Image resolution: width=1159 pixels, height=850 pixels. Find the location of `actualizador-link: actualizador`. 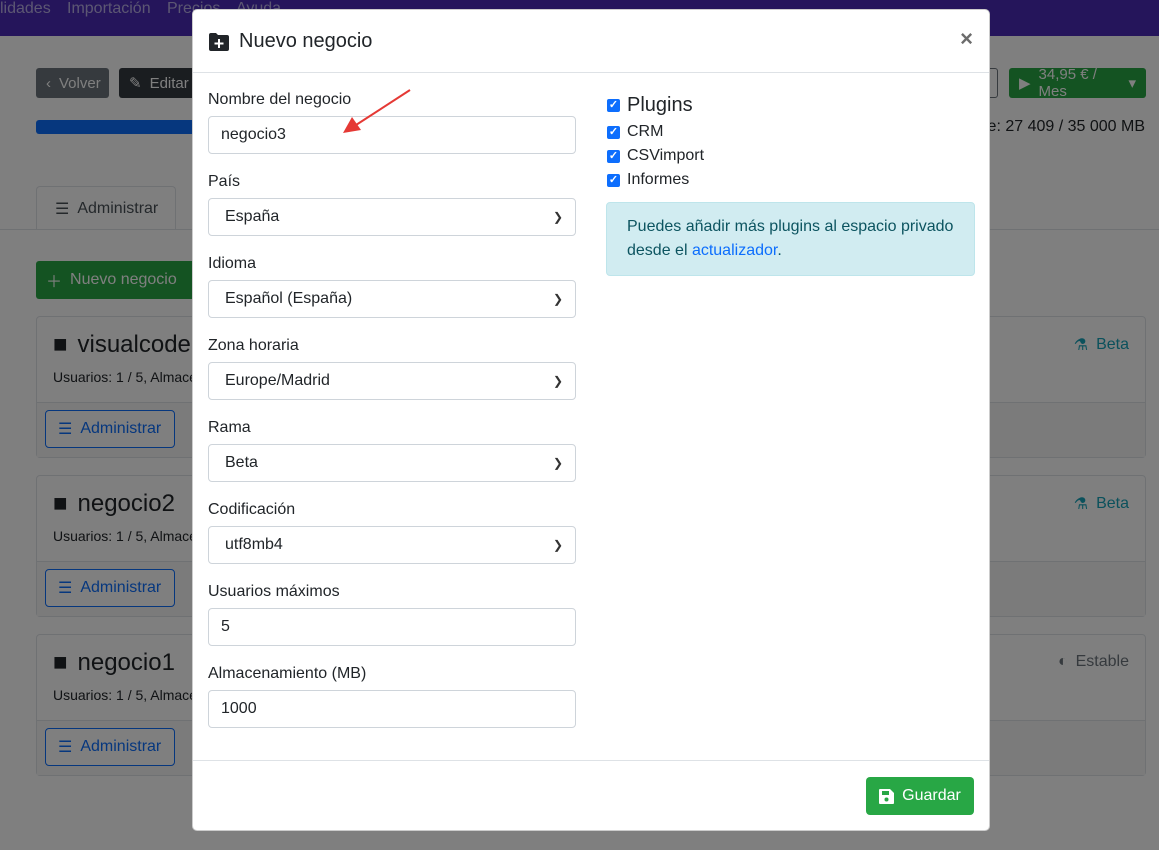

actualizador-link: actualizador is located at coordinates (734, 250).